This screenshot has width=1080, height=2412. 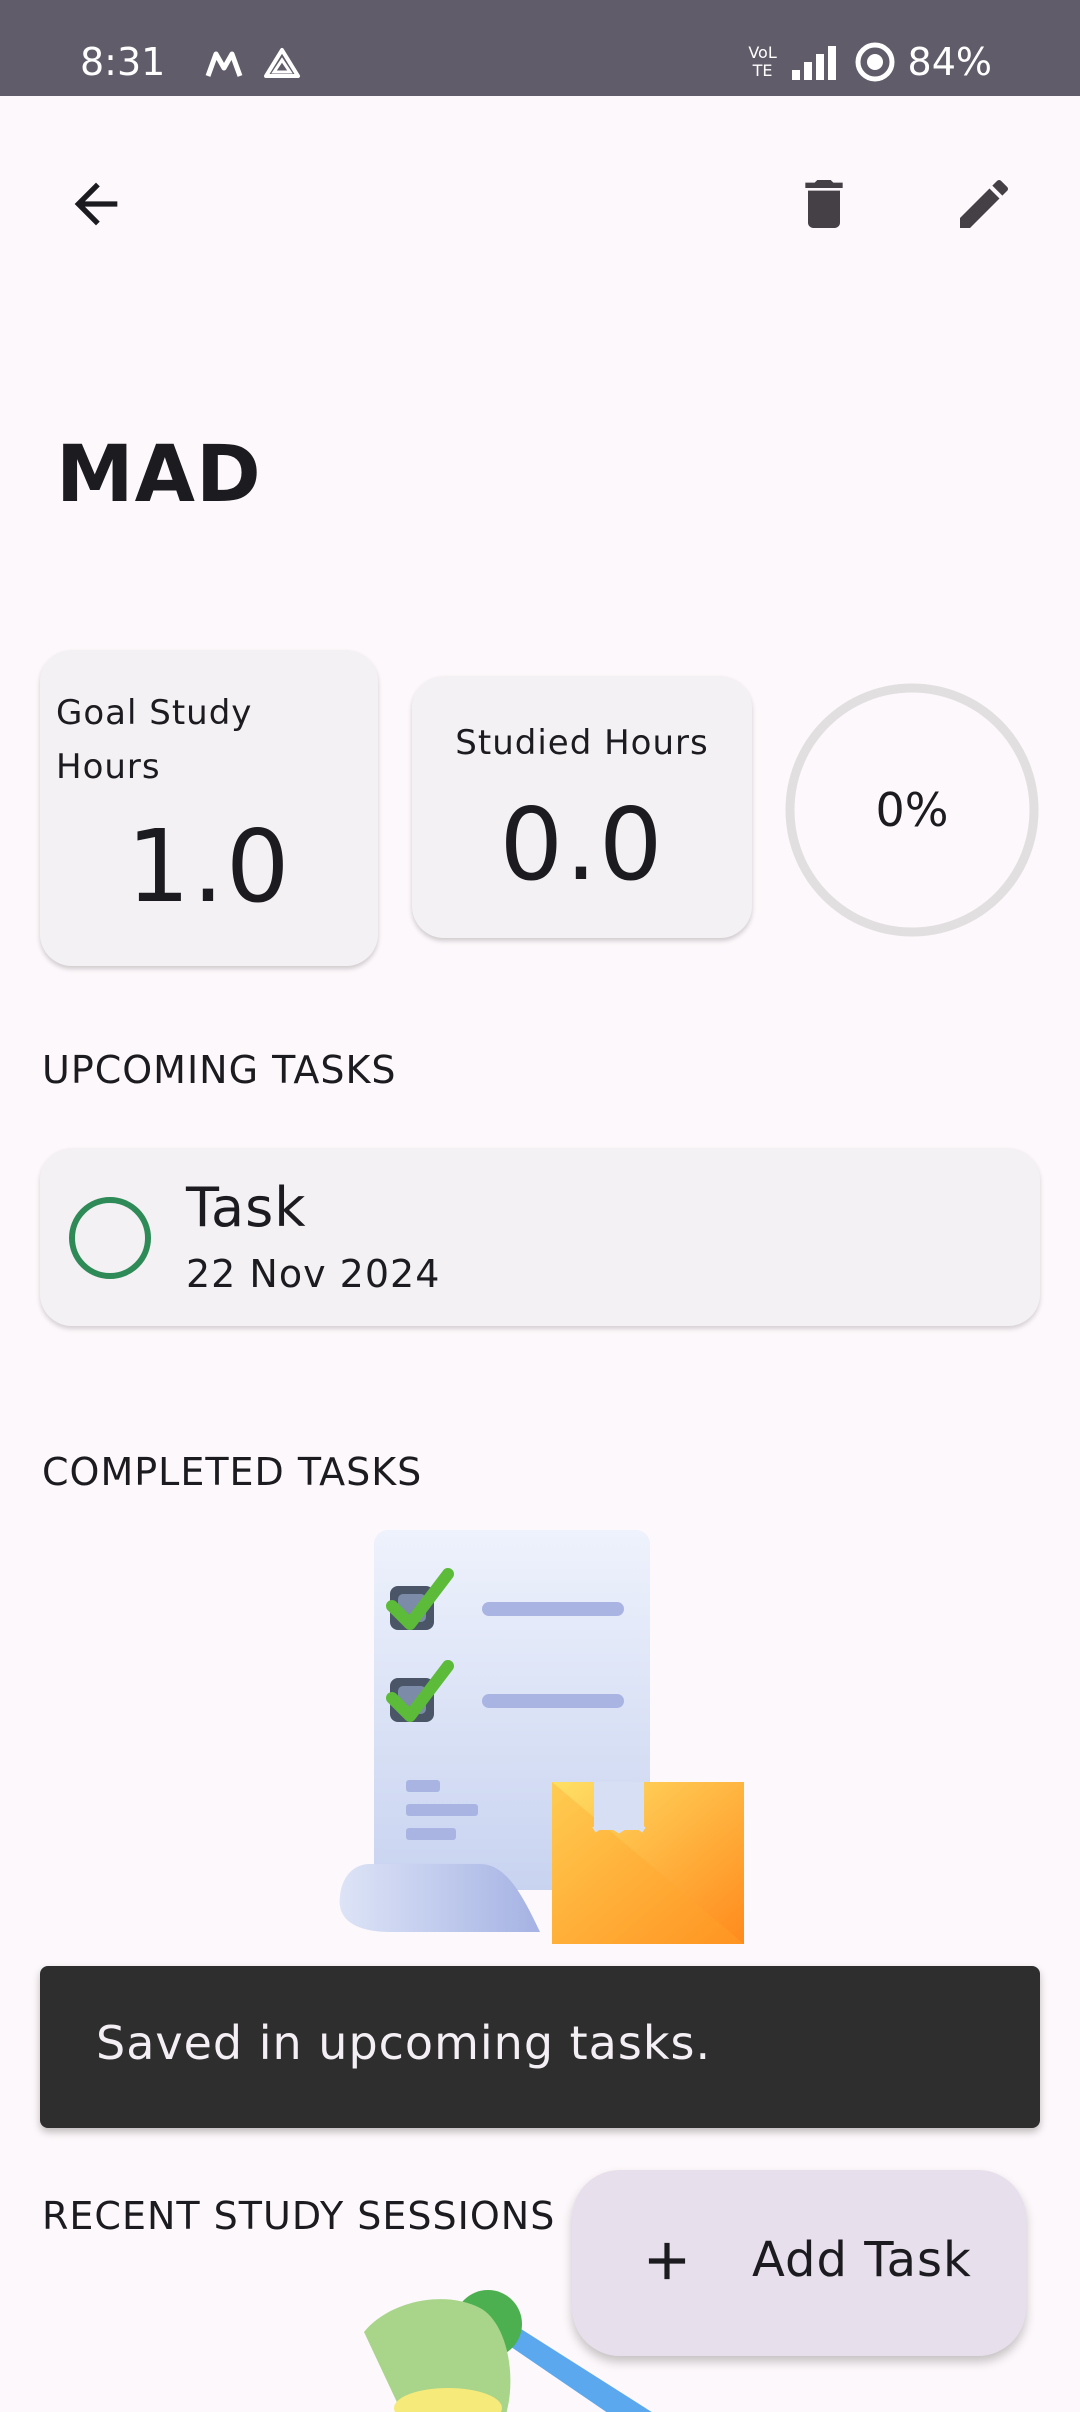 I want to click on studied-hours-card: Studied Hours 0.0, so click(x=582, y=807).